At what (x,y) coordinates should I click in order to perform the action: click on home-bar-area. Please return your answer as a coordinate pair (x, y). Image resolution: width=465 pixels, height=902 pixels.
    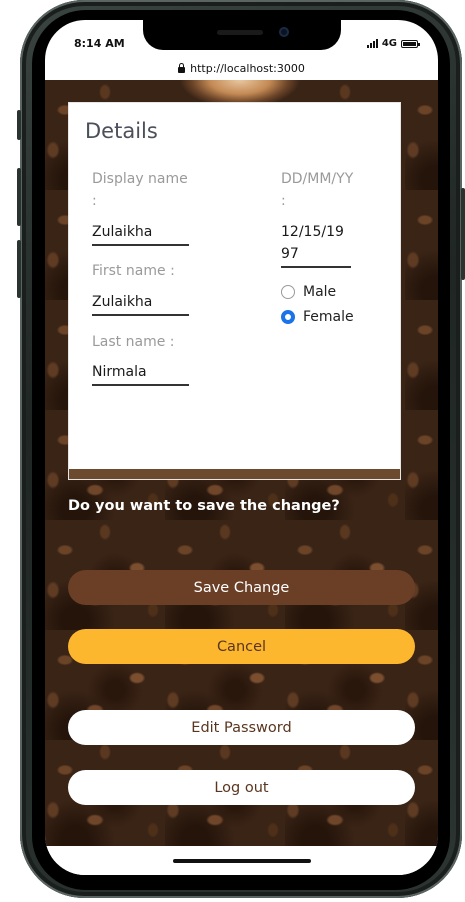
    Looking at the image, I should click on (241, 860).